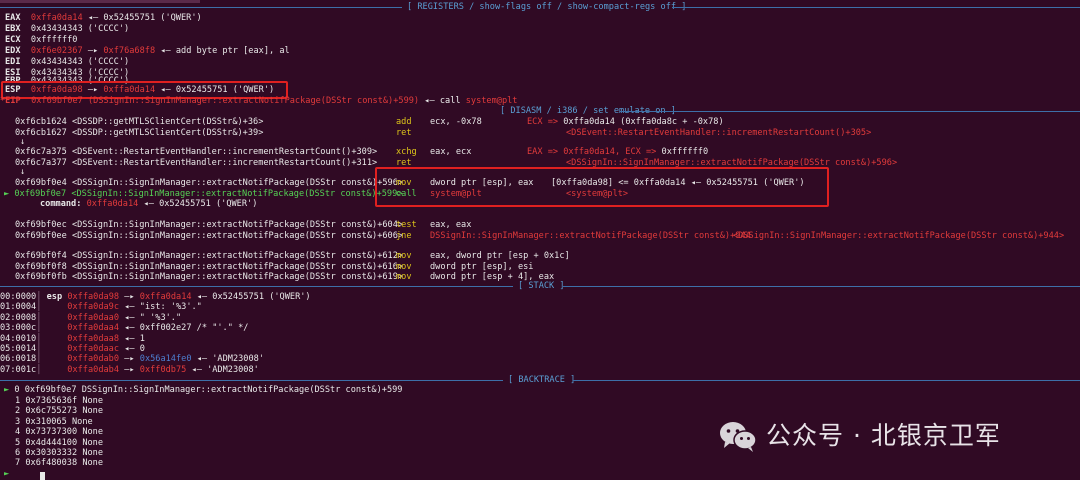 The height and width of the screenshot is (480, 1080). What do you see at coordinates (456, 122) in the screenshot?
I see `disasm-row-args: ecx, -0x78` at bounding box center [456, 122].